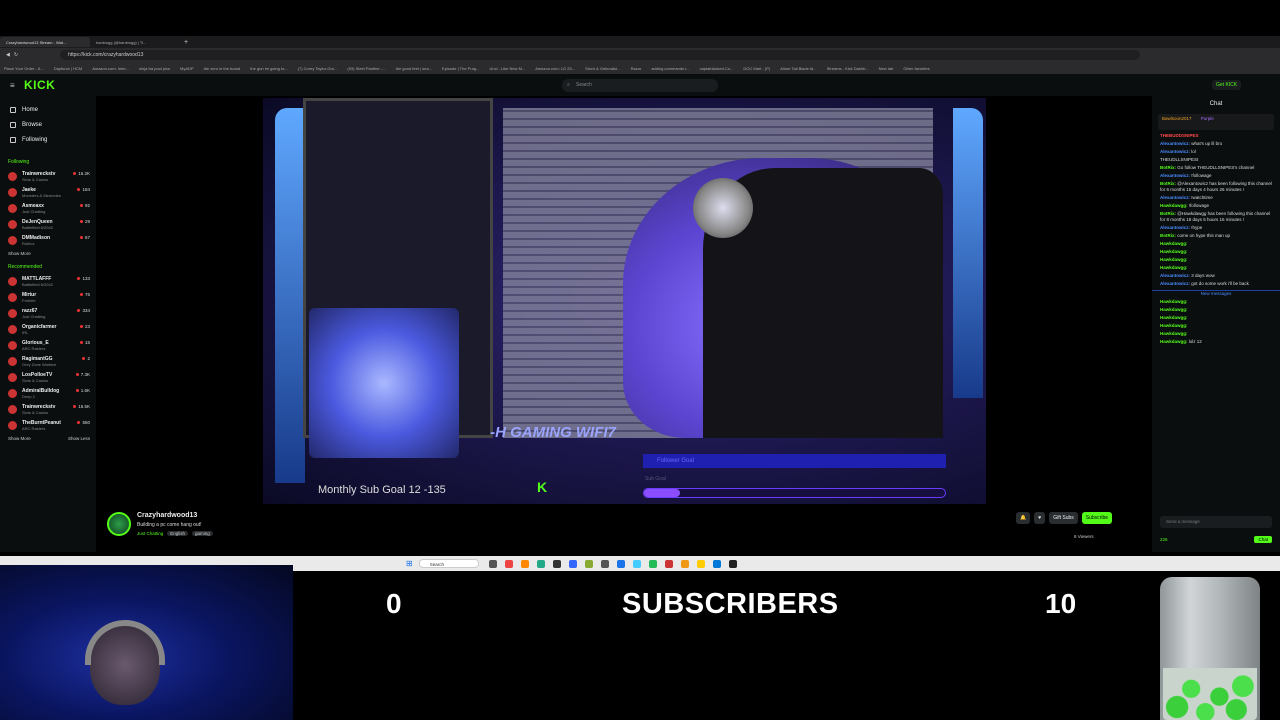 This screenshot has height=720, width=1280. Describe the element at coordinates (167, 515) in the screenshot. I see `streamer-name: Crazyhardwood13` at that location.